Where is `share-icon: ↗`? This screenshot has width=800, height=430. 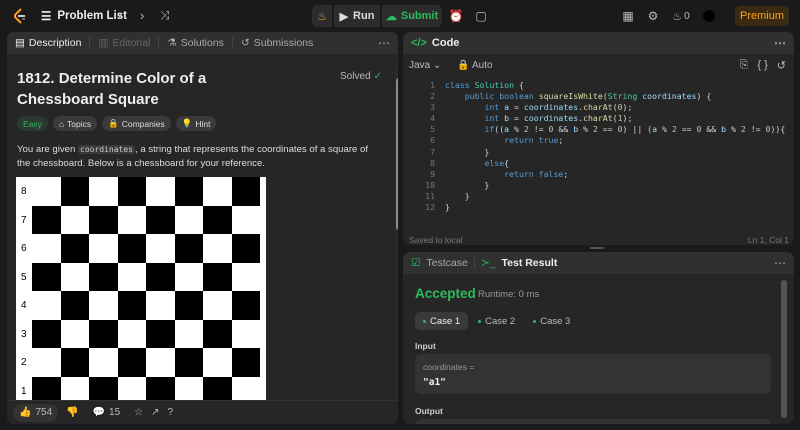 share-icon: ↗ is located at coordinates (155, 412).